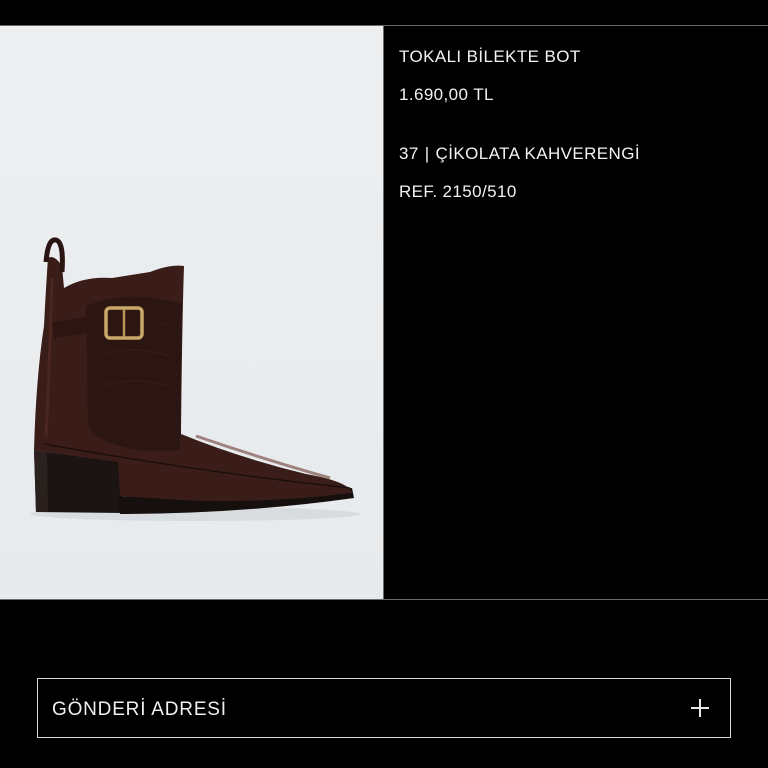 The image size is (768, 768). Describe the element at coordinates (409, 153) in the screenshot. I see `product-size: 37` at that location.